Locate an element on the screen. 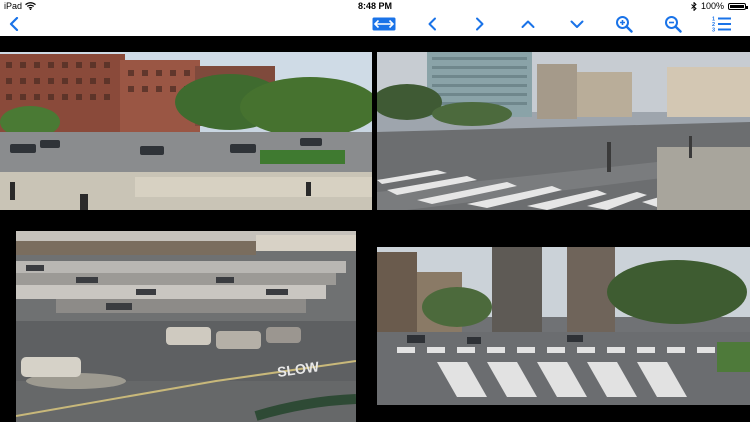  chevron-up-icon is located at coordinates (528, 24).